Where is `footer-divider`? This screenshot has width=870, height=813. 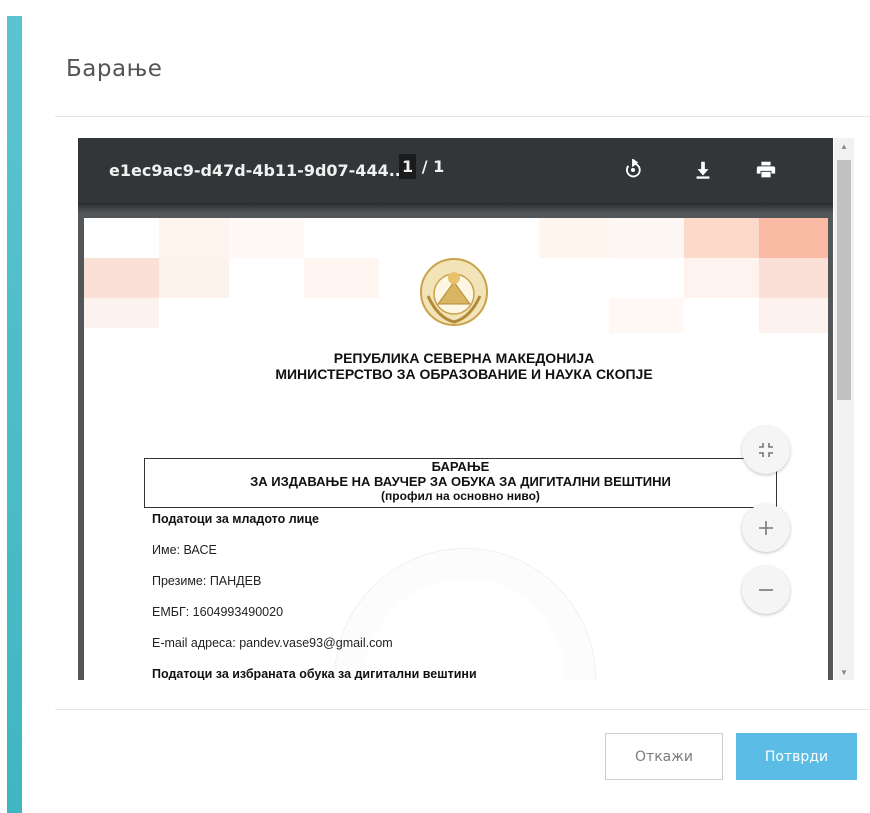 footer-divider is located at coordinates (462, 709).